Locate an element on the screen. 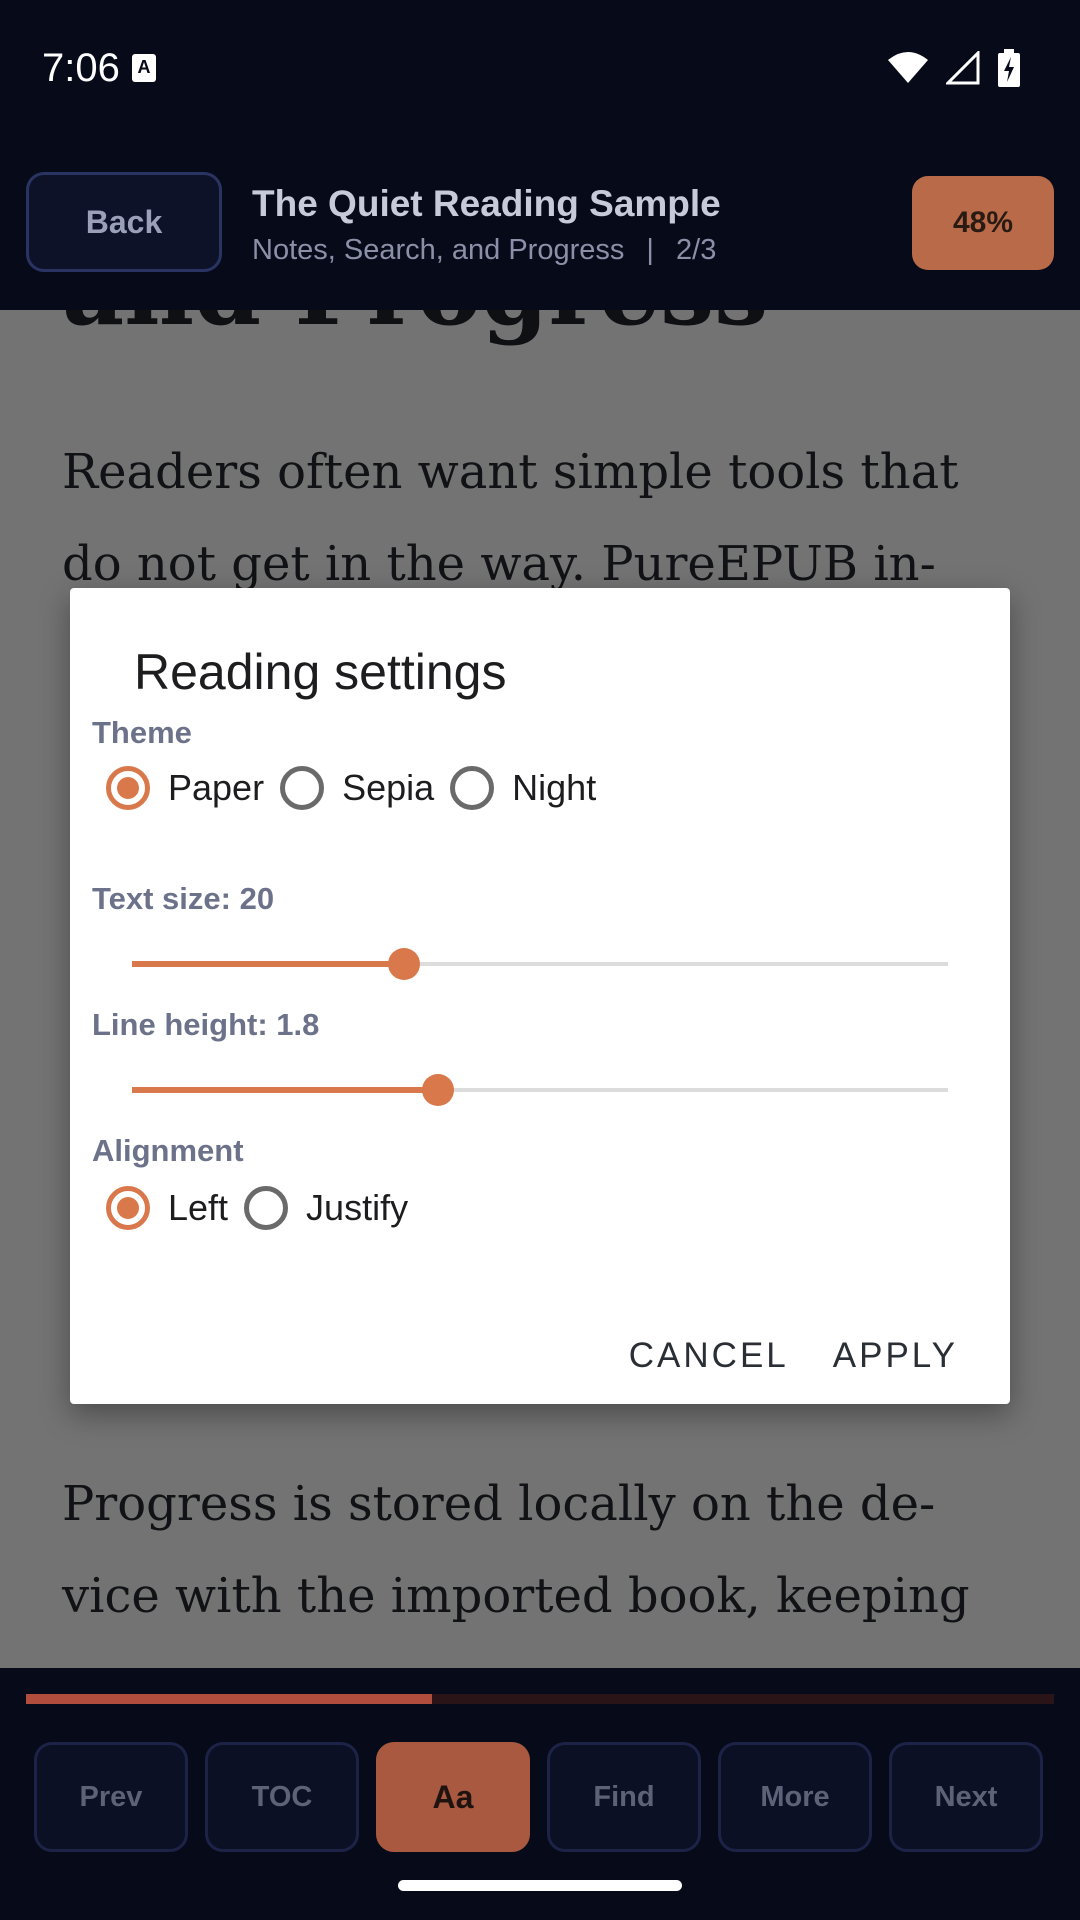 This screenshot has height=1920, width=1080. reading-progress-bar is located at coordinates (540, 1699).